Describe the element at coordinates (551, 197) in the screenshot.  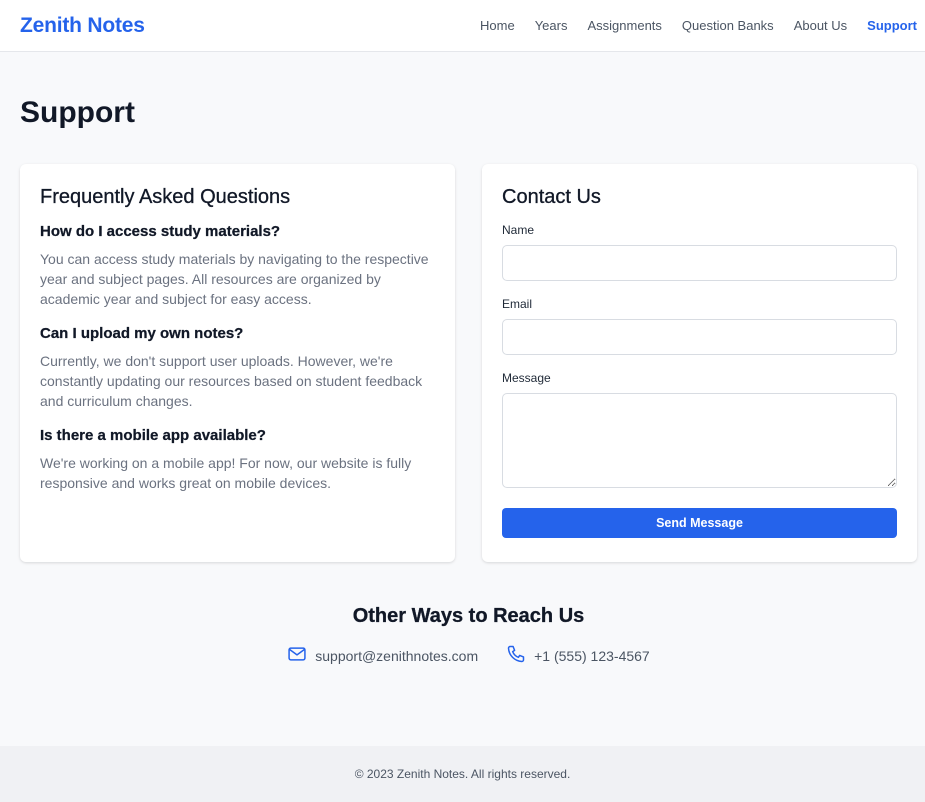
I see `contact-title: Contact Us` at that location.